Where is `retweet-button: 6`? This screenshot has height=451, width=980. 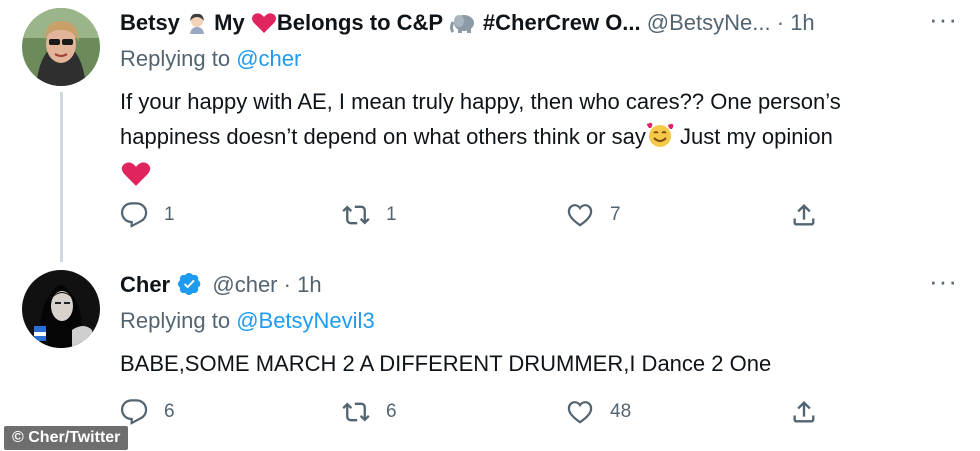 retweet-button: 6 is located at coordinates (369, 412).